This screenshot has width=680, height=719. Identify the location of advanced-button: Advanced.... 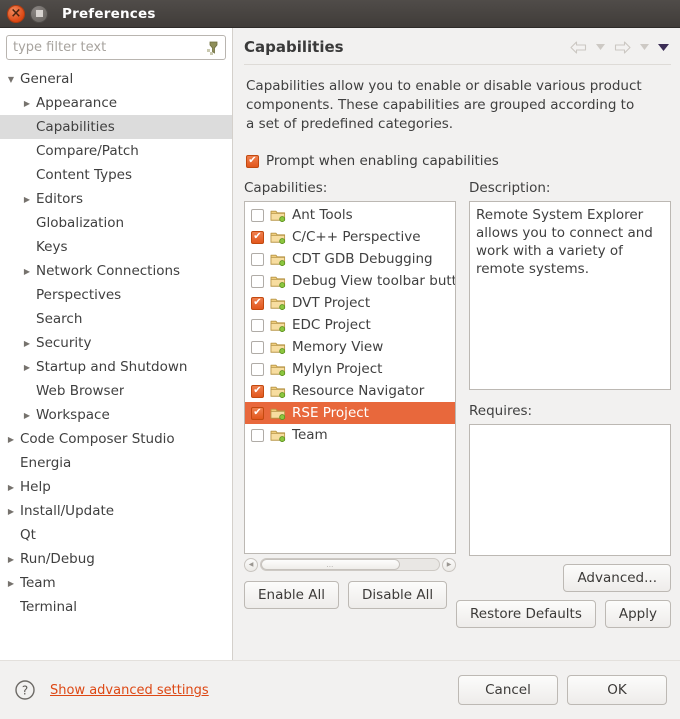
(617, 578).